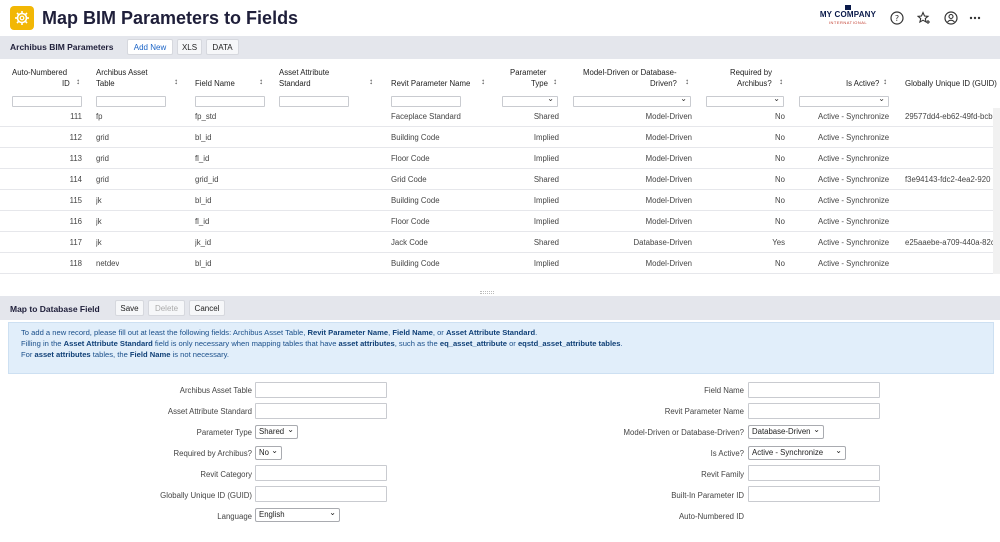 This screenshot has height=542, width=1000. I want to click on filter-driven-select, so click(632, 100).